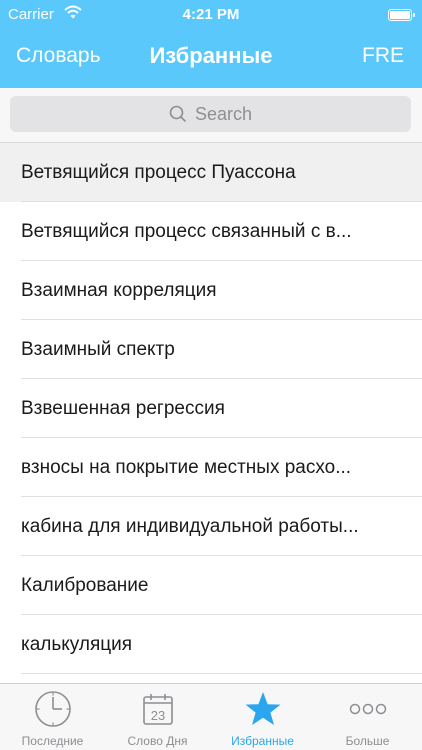  I want to click on tab-word-of-day: 23 Слово Дня, so click(157, 717).